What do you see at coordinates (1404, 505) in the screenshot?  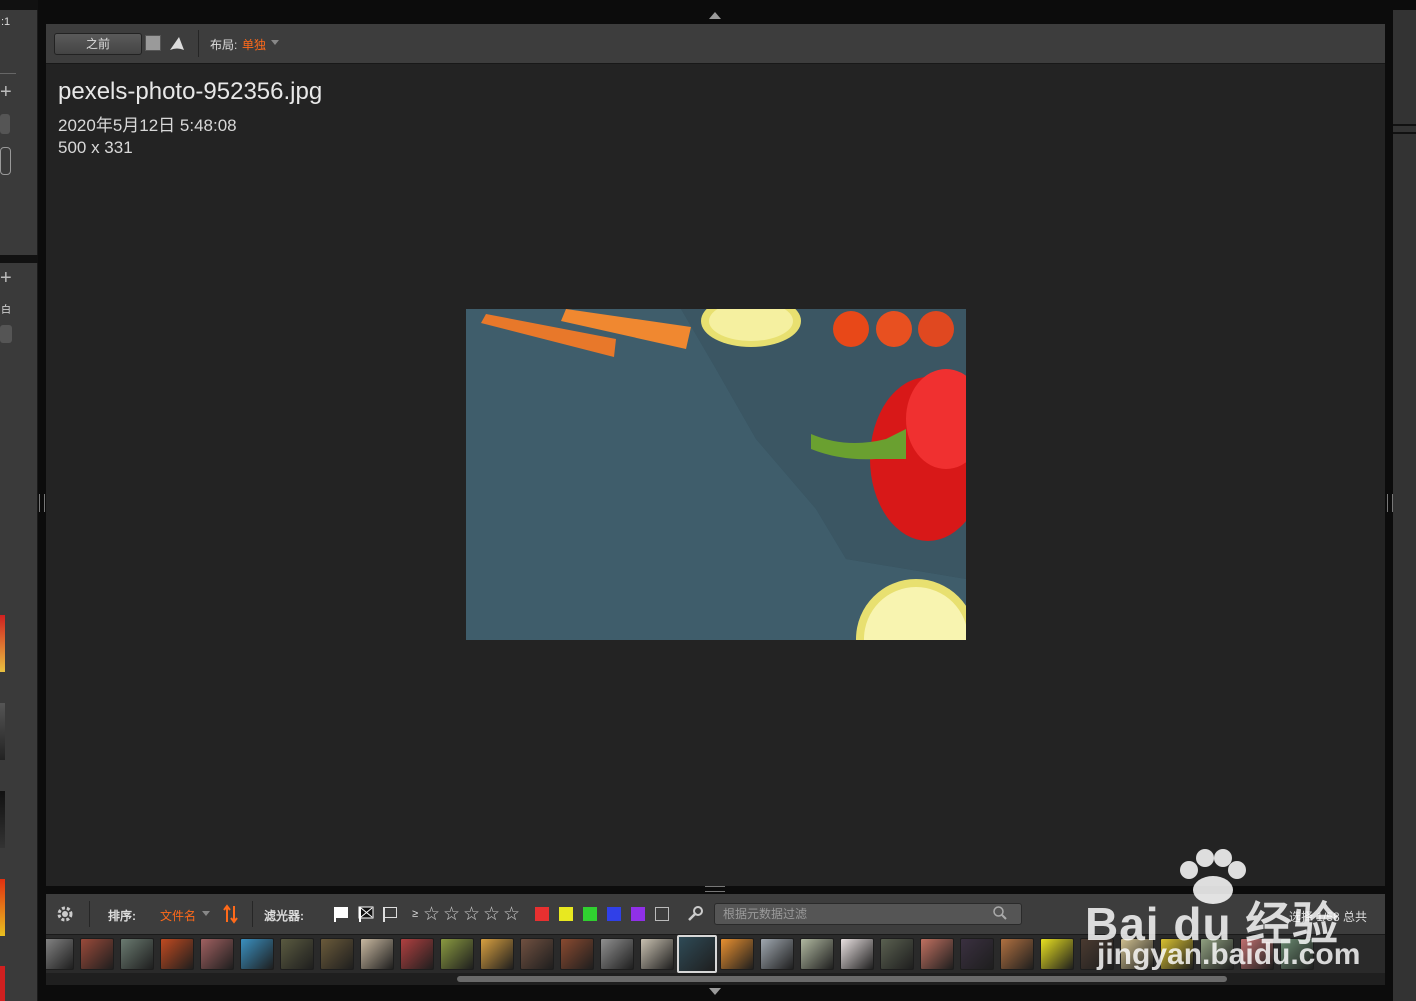 I see `right-panel-strip` at bounding box center [1404, 505].